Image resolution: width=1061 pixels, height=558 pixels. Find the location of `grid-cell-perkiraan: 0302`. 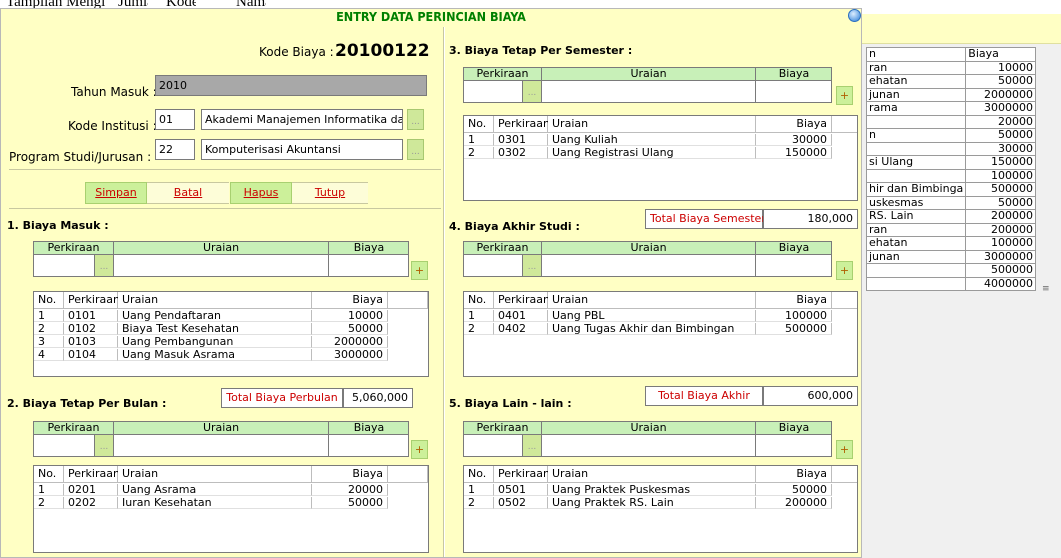

grid-cell-perkiraan: 0302 is located at coordinates (521, 153).